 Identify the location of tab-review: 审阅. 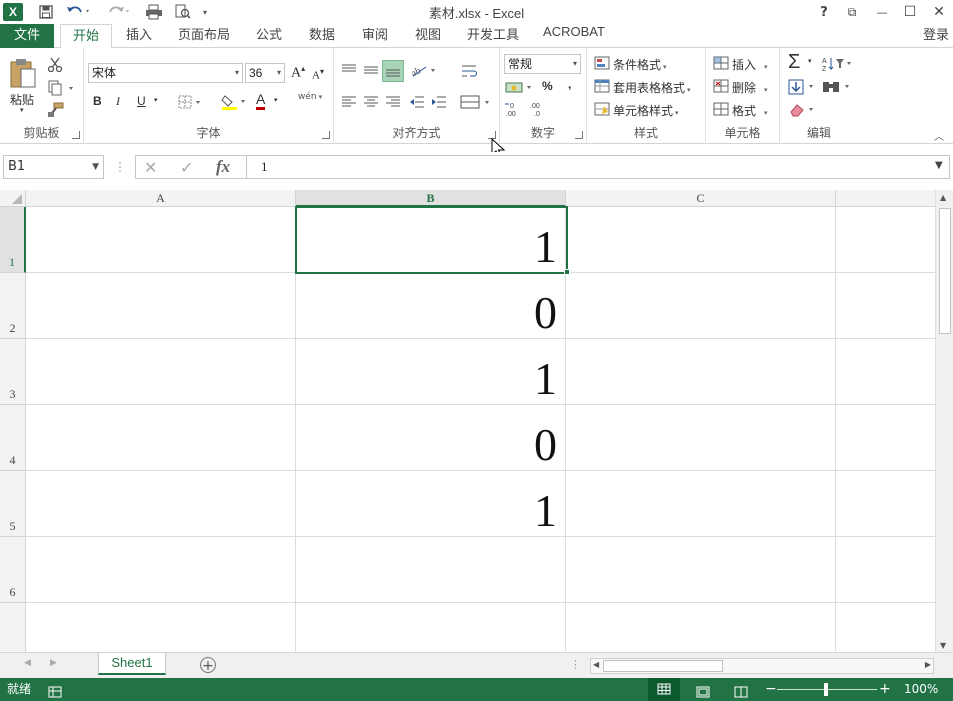
(375, 36).